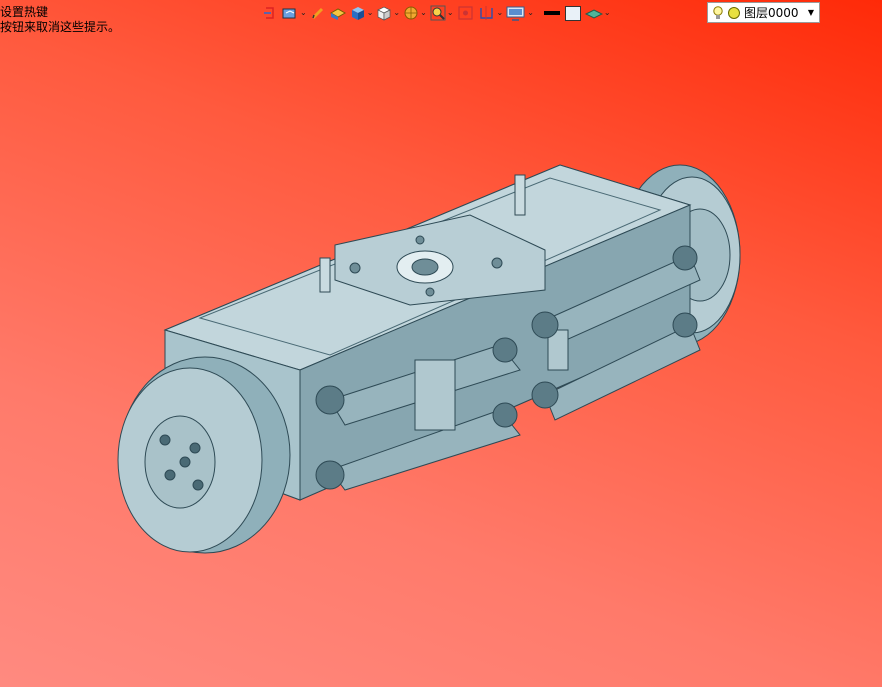 The height and width of the screenshot is (687, 882). What do you see at coordinates (204, 455) in the screenshot?
I see `front-wheel` at bounding box center [204, 455].